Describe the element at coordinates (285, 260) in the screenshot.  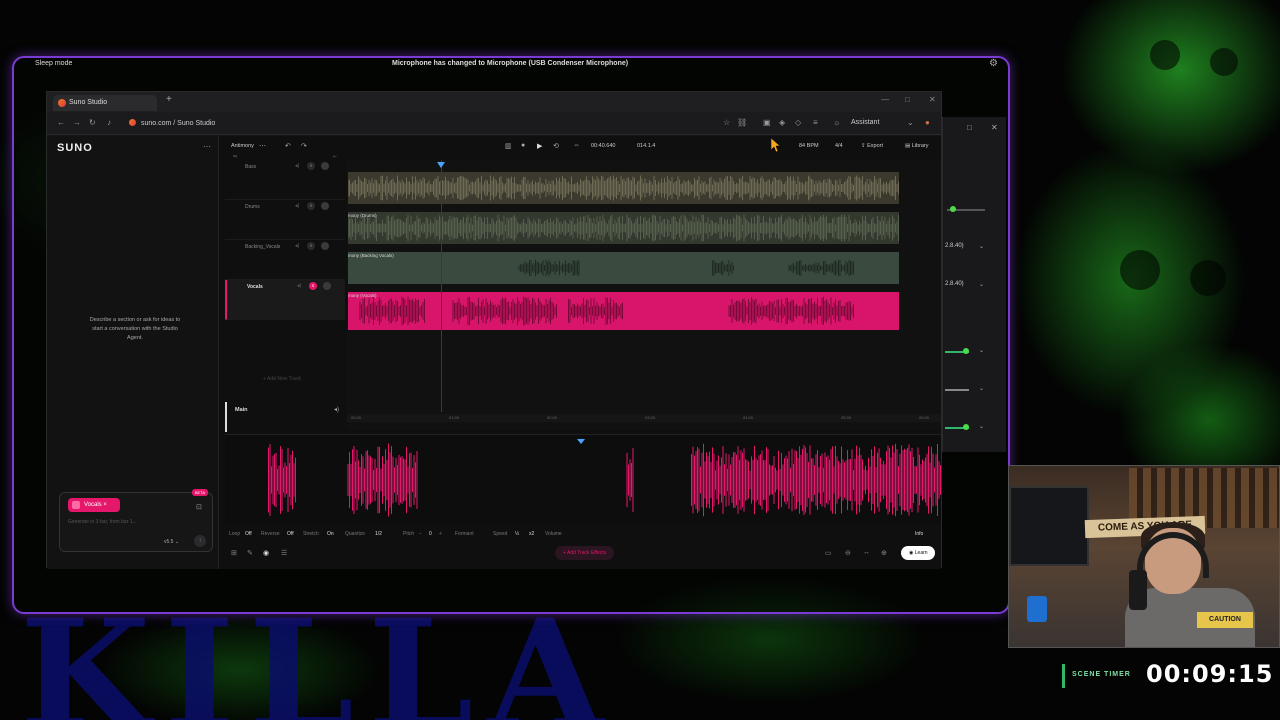
I see `track-header-backing-vocals: Backing_Vocals ◂) S` at that location.